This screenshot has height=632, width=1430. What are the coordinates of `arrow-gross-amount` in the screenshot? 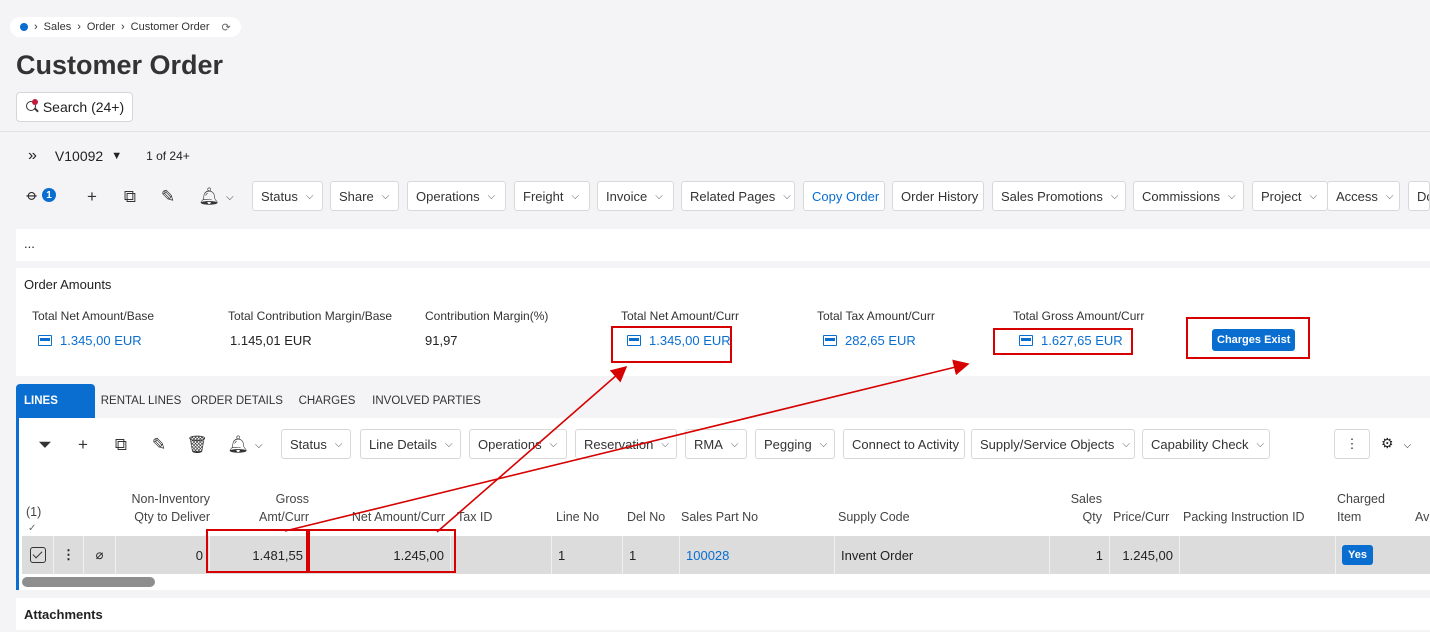 It's located at (627, 445).